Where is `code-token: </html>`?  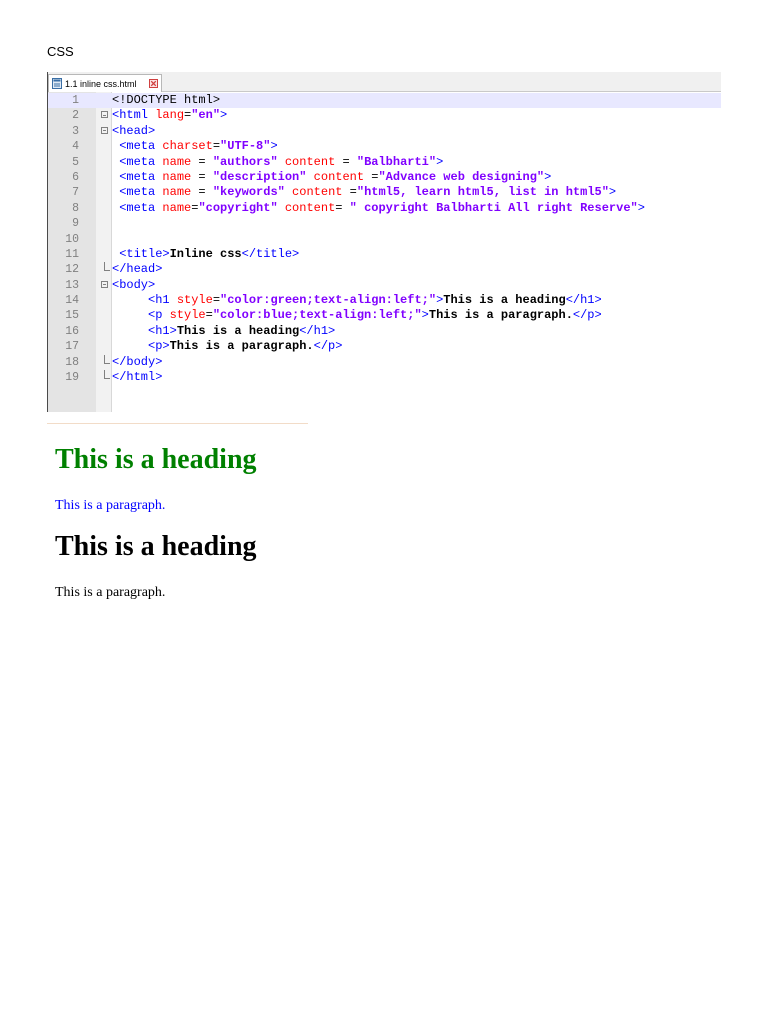
code-token: </html> is located at coordinates (137, 377).